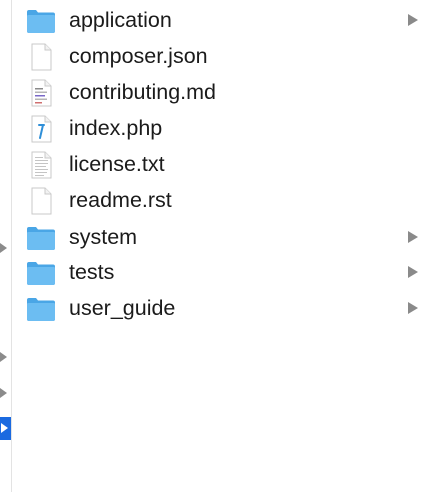 The width and height of the screenshot is (432, 492). What do you see at coordinates (41, 165) in the screenshot?
I see `text-document-icon` at bounding box center [41, 165].